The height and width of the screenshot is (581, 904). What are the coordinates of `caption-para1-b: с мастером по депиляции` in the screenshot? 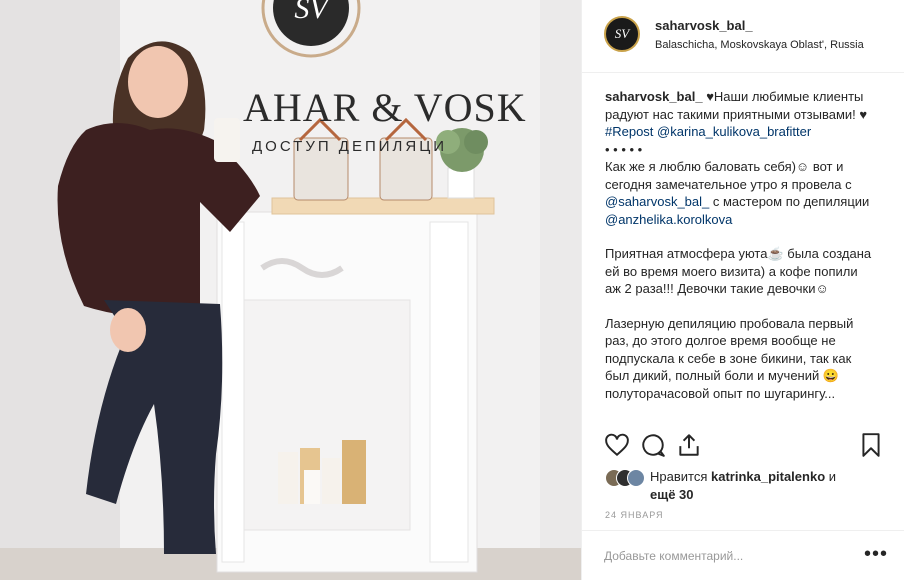 It's located at (789, 201).